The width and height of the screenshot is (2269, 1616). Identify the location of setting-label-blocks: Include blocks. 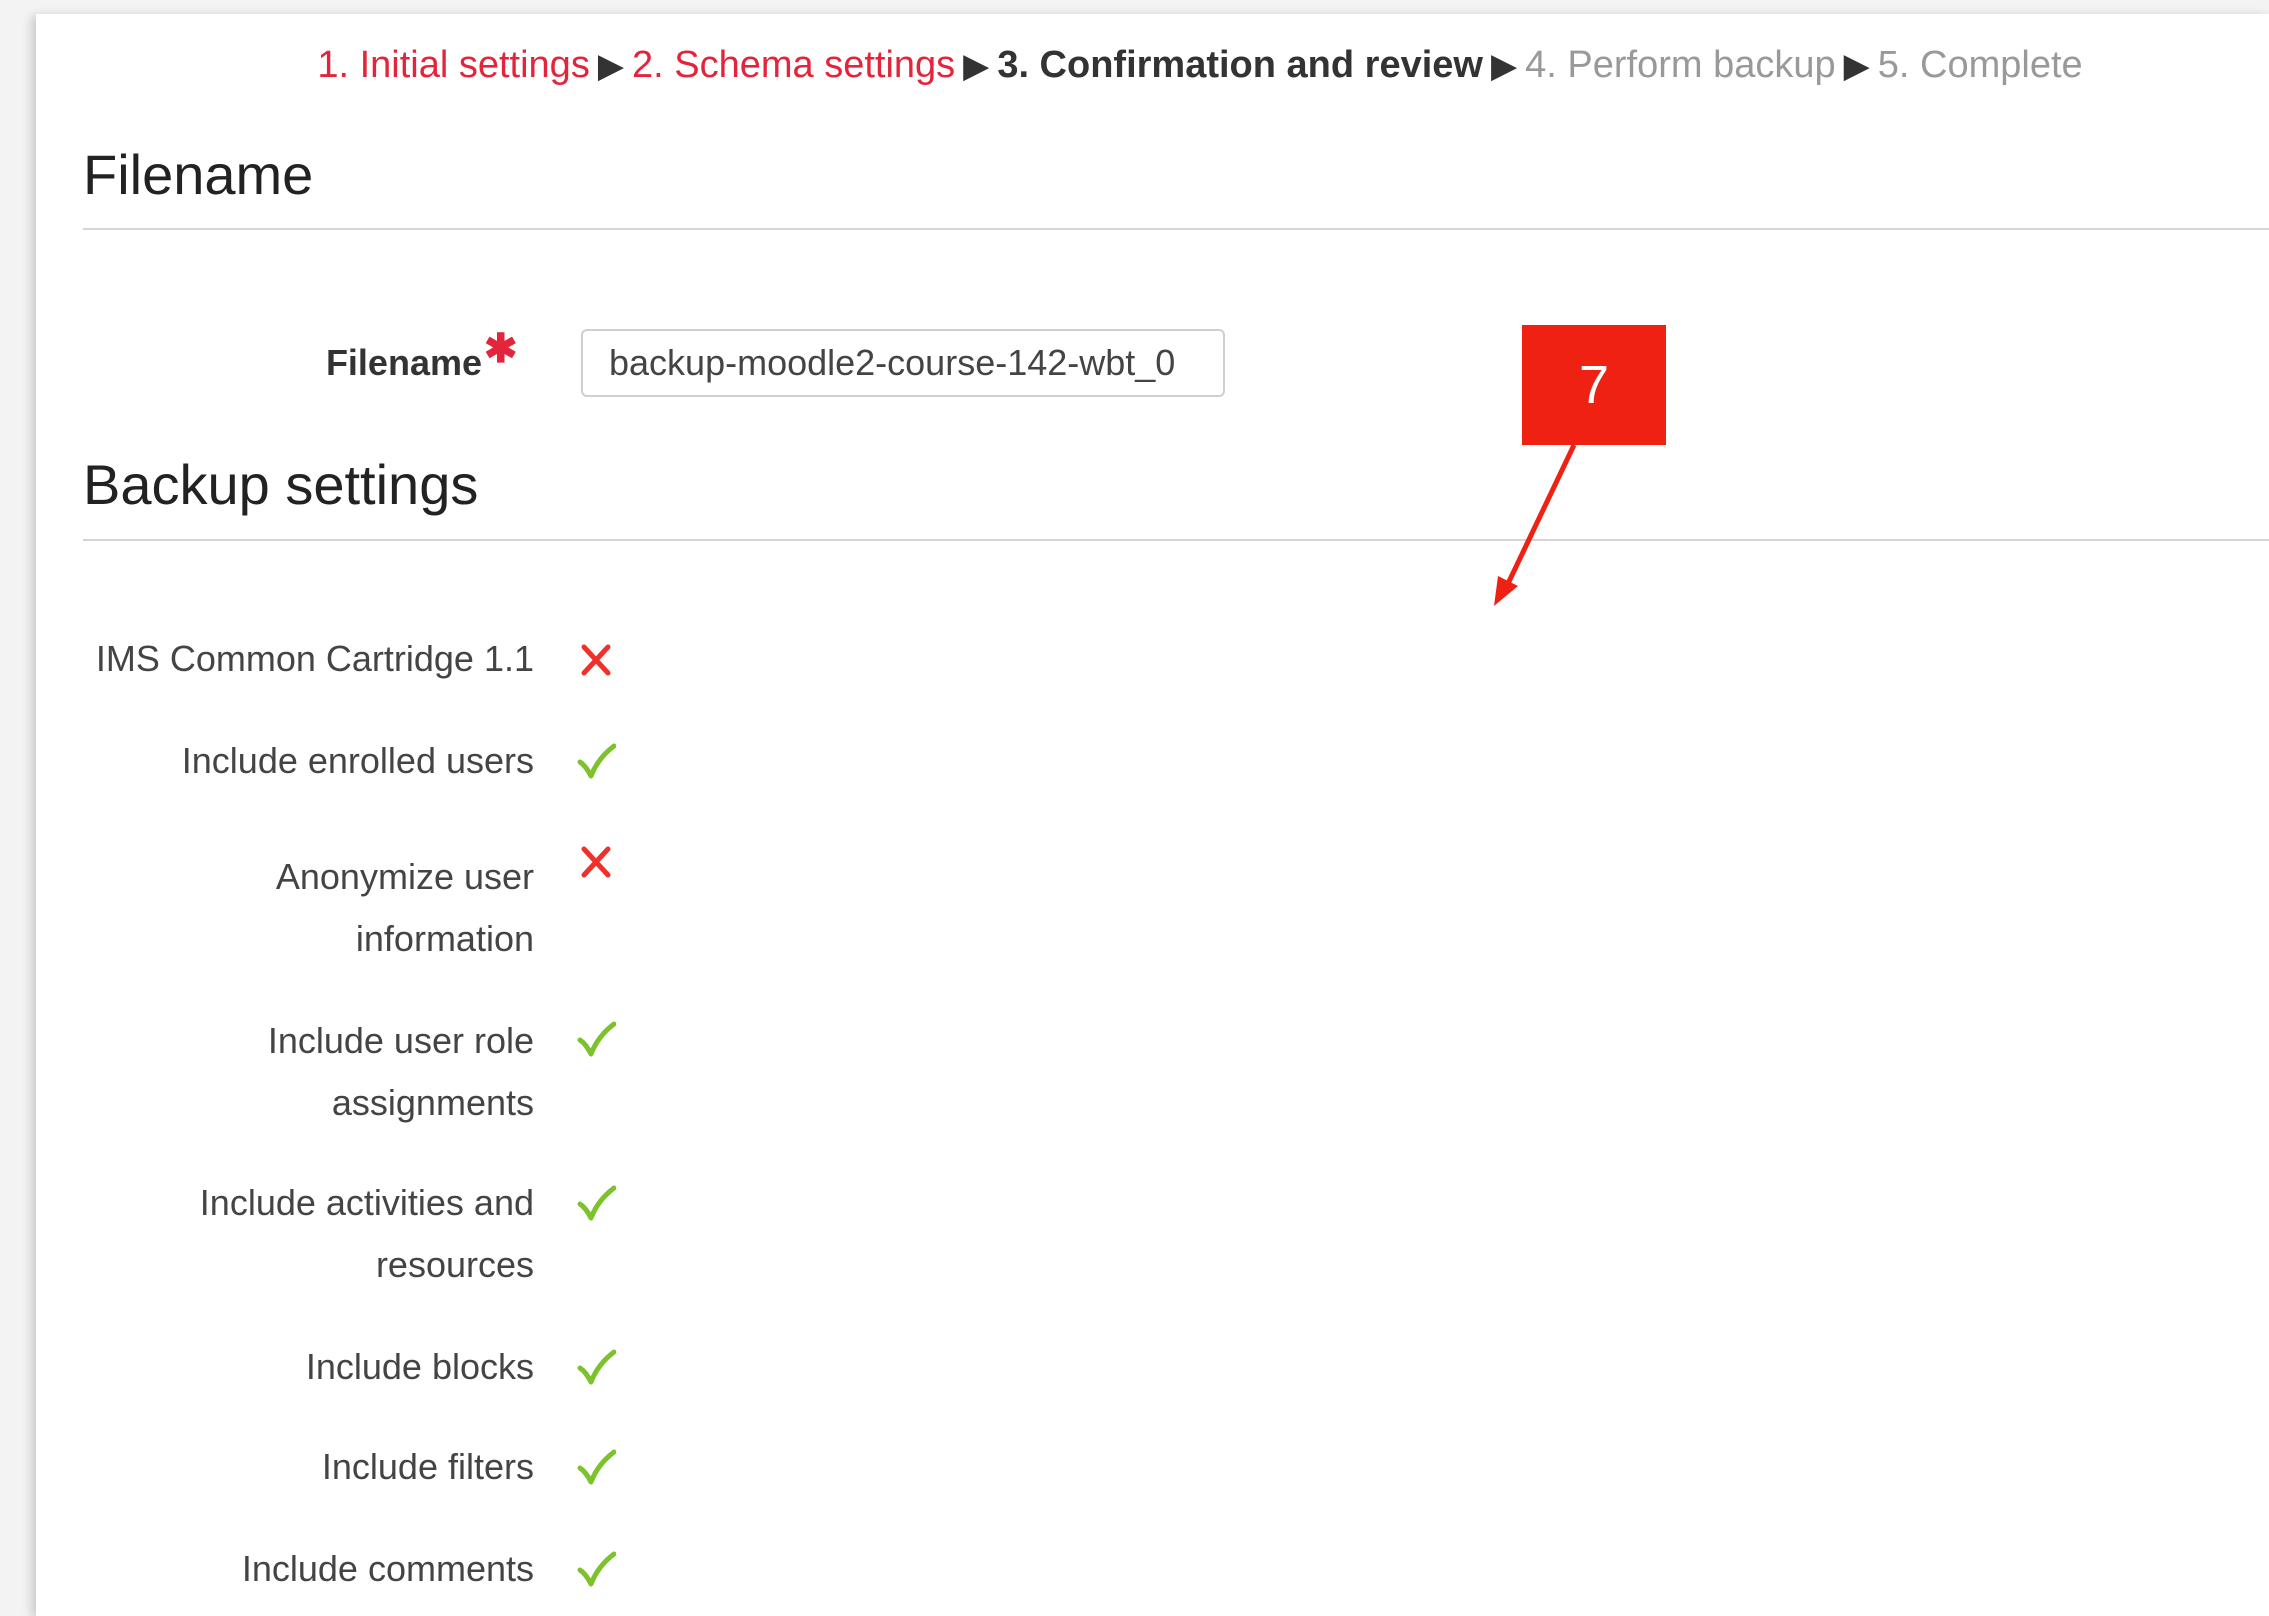
(419, 1366).